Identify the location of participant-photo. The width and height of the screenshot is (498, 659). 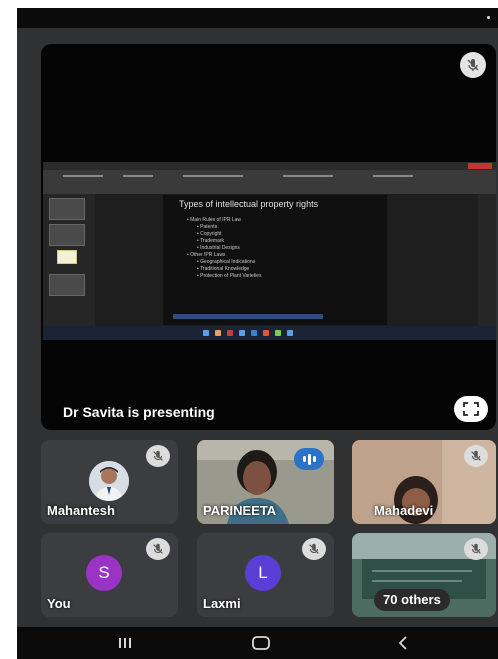
(109, 481).